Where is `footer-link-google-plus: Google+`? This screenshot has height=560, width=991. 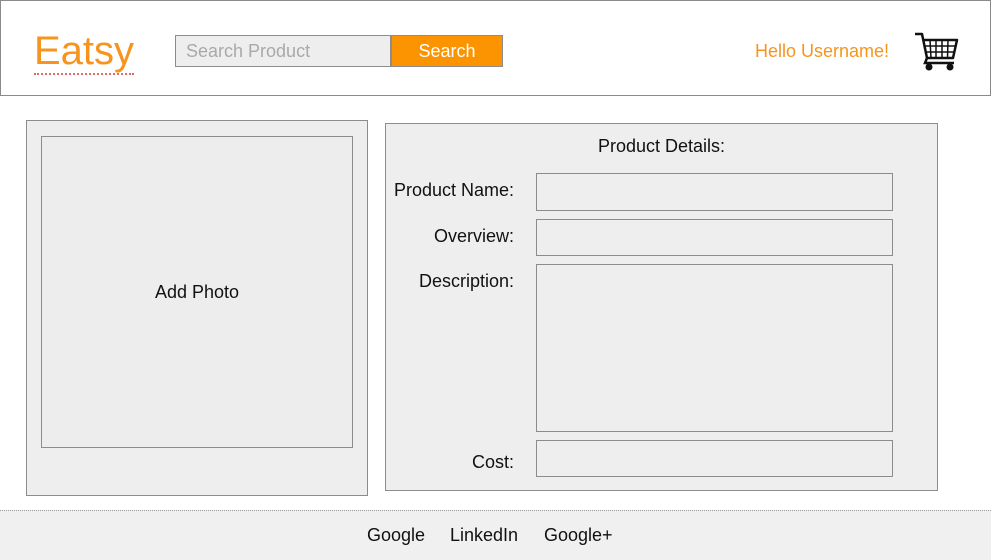 footer-link-google-plus: Google+ is located at coordinates (578, 535).